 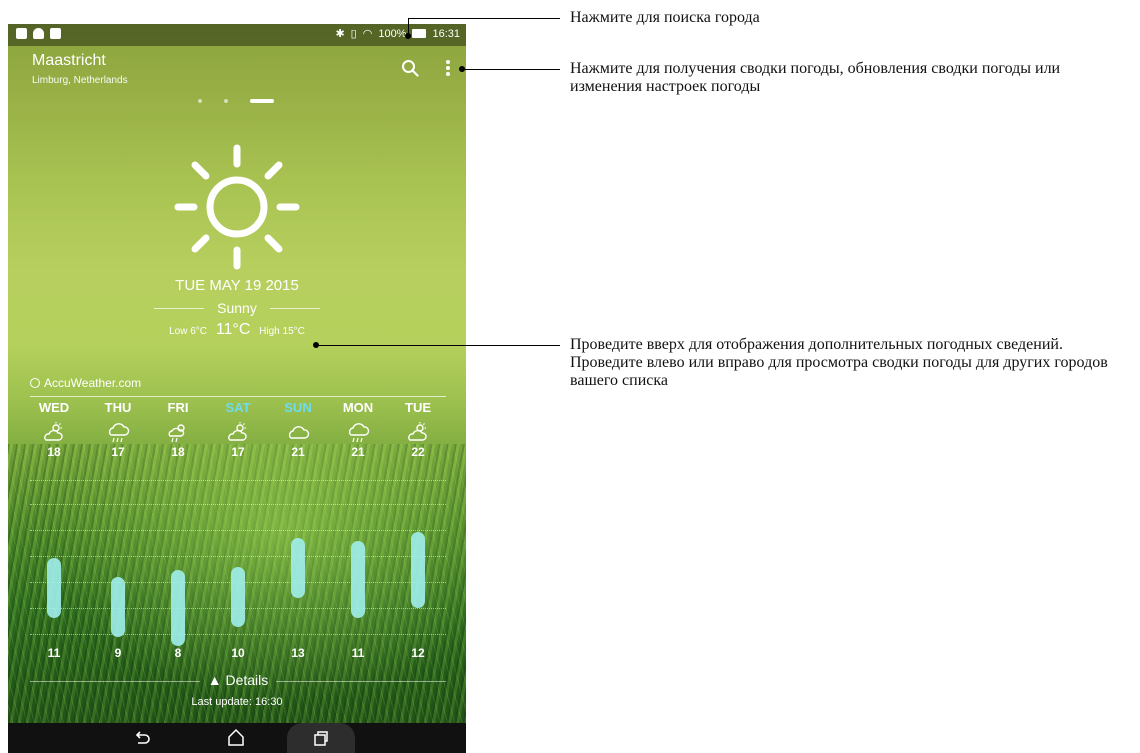 I want to click on forecast-day: THU 17, so click(x=118, y=429).